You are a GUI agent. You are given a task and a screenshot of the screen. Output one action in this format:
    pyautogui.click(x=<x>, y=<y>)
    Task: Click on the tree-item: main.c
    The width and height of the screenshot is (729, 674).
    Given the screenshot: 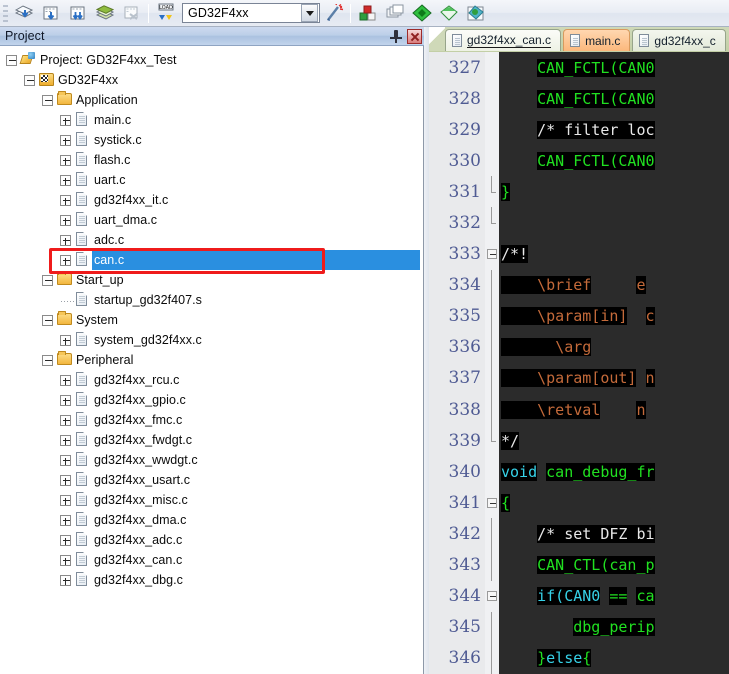 What is the action you would take?
    pyautogui.click(x=211, y=120)
    